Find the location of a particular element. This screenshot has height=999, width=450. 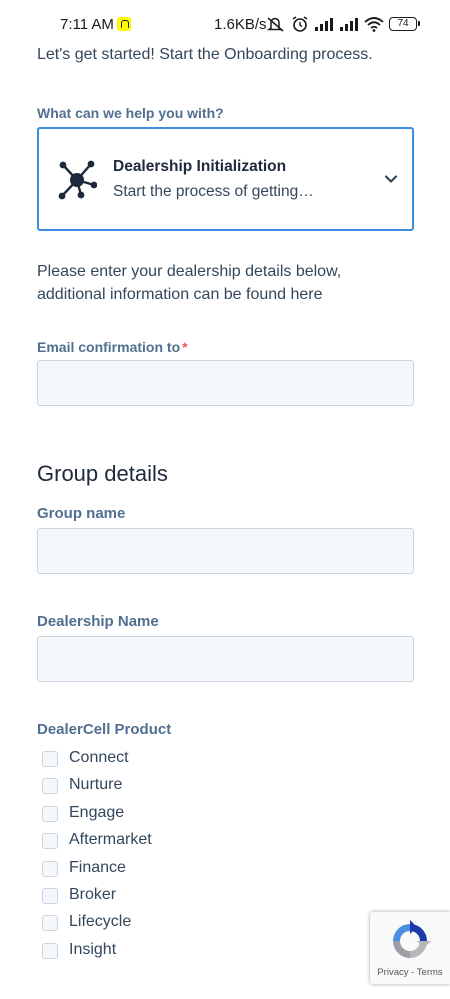

checkbox-label: Engage is located at coordinates (96, 813).